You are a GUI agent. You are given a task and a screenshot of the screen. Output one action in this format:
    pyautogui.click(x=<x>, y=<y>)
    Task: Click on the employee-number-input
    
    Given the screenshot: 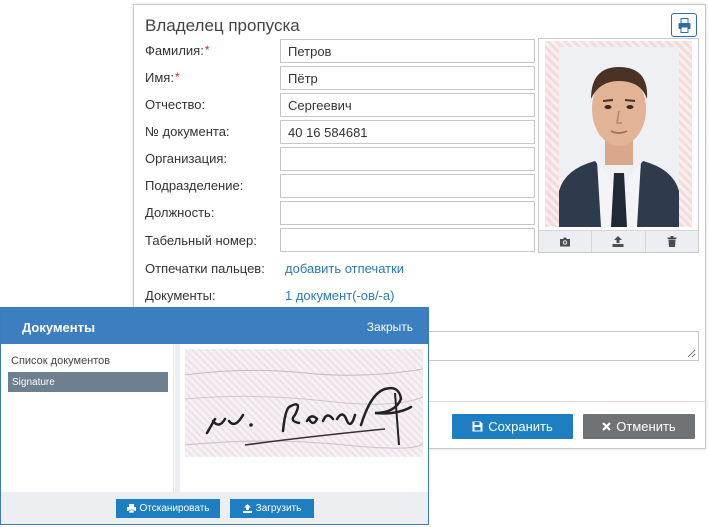 What is the action you would take?
    pyautogui.click(x=407, y=240)
    